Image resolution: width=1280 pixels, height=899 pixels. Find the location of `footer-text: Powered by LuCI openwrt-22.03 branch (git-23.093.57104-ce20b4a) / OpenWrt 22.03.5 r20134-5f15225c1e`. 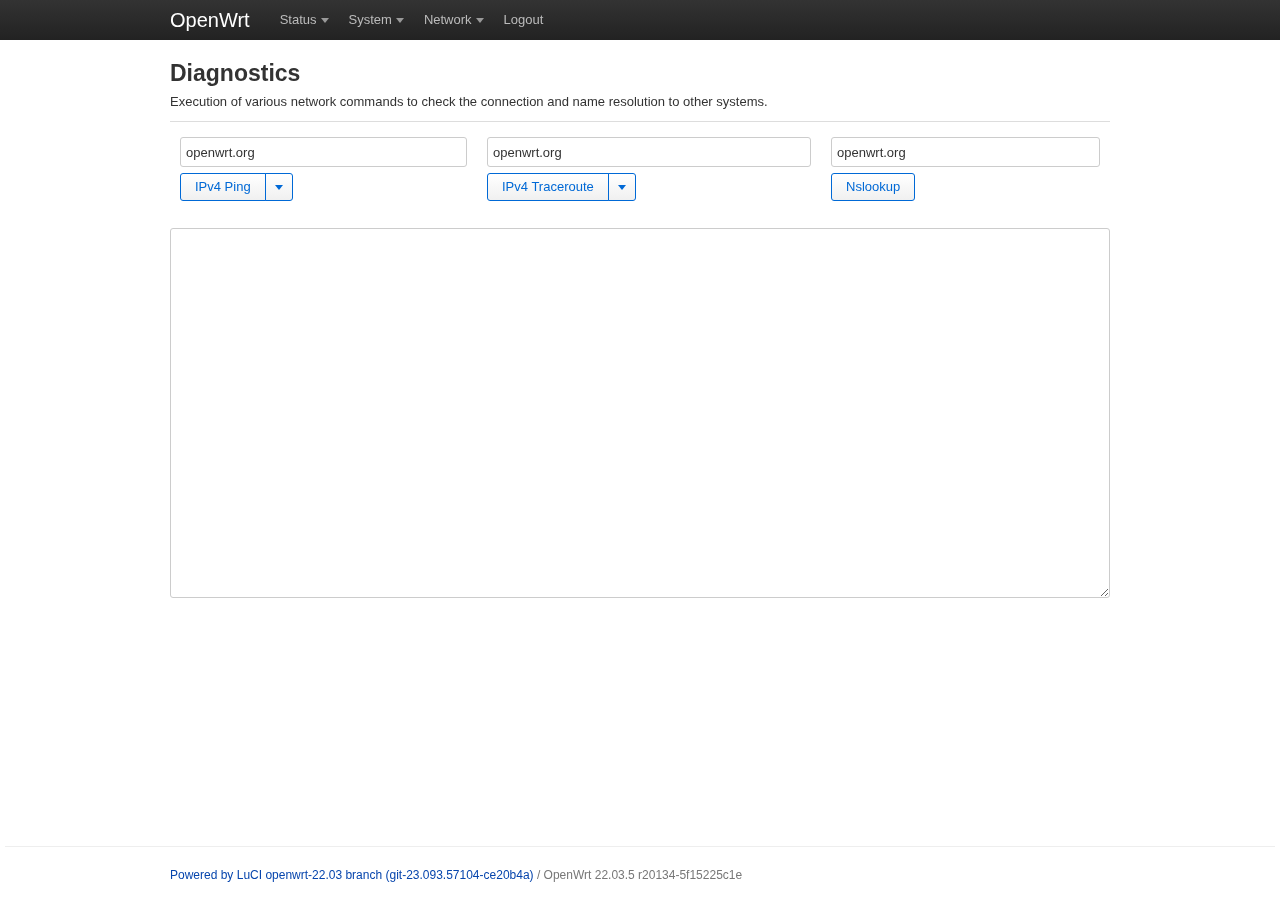

footer-text: Powered by LuCI openwrt-22.03 branch (git-23.093.57104-ce20b4a) / OpenWrt 22.03.5 r20134-5f15225c1e is located at coordinates (457, 875).